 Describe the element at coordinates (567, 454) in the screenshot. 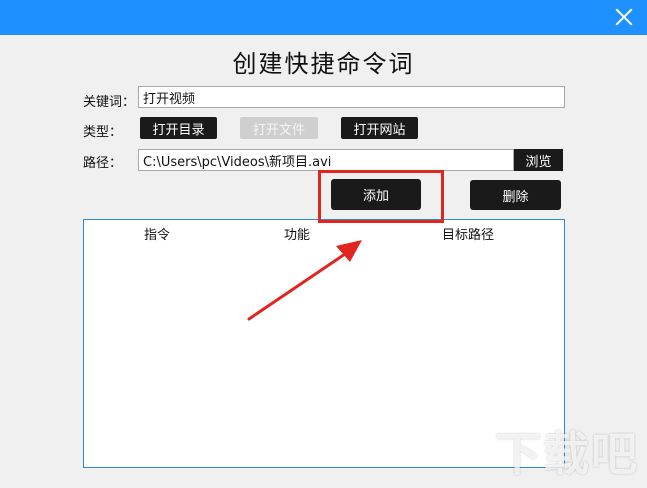

I see `watermark-logo: 下载吧` at that location.